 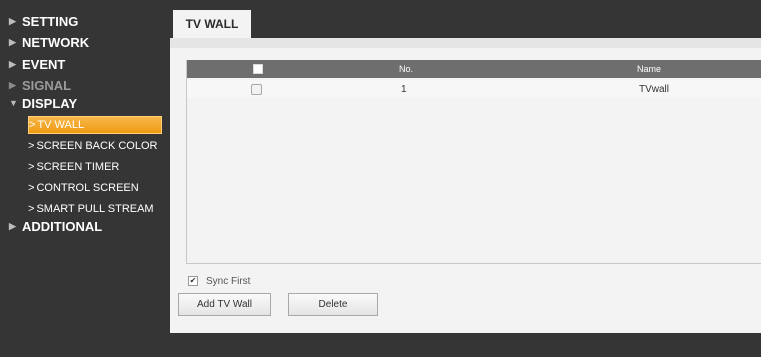 I want to click on tab-strip, so click(x=465, y=43).